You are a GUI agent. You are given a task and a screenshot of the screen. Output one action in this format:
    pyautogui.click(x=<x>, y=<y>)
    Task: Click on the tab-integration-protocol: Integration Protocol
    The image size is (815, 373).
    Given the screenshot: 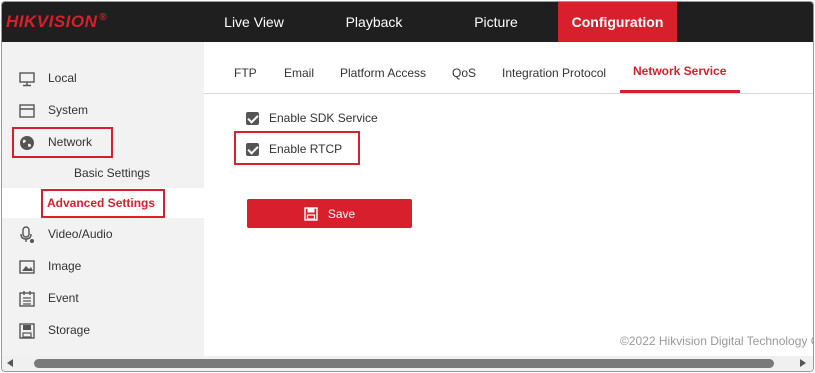 What is the action you would take?
    pyautogui.click(x=554, y=73)
    